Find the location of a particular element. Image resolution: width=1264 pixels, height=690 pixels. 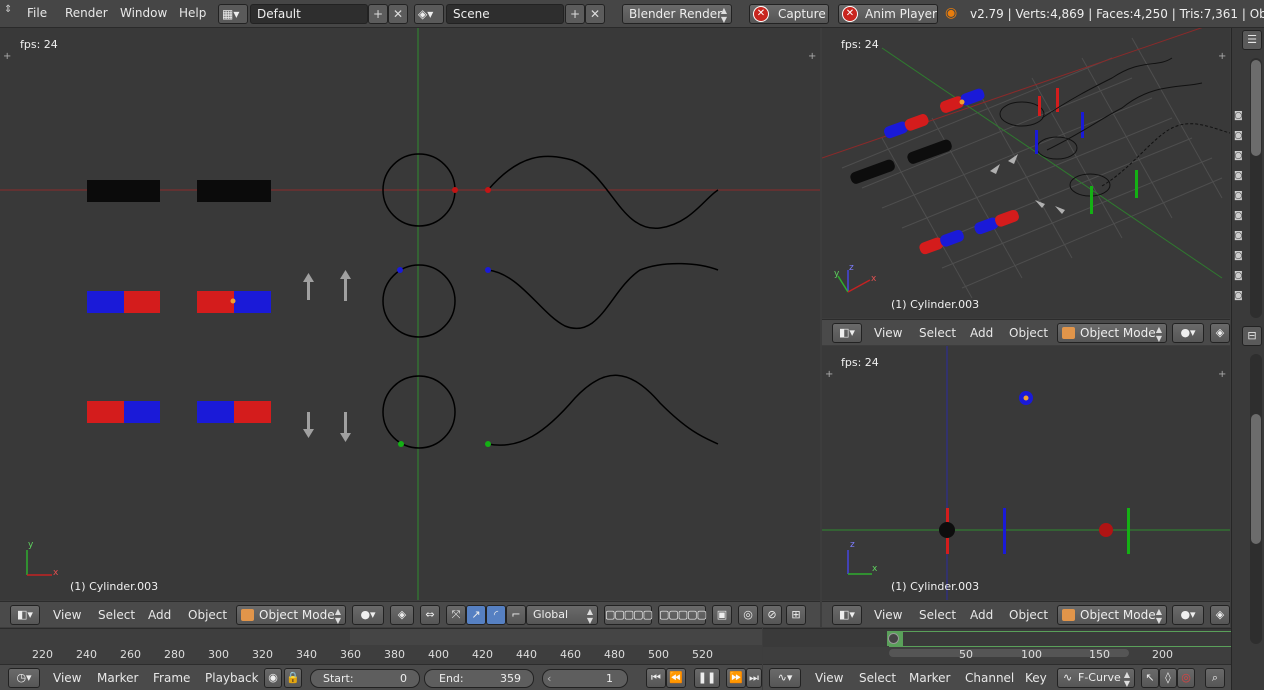

add-scene-icon: + is located at coordinates (575, 14).